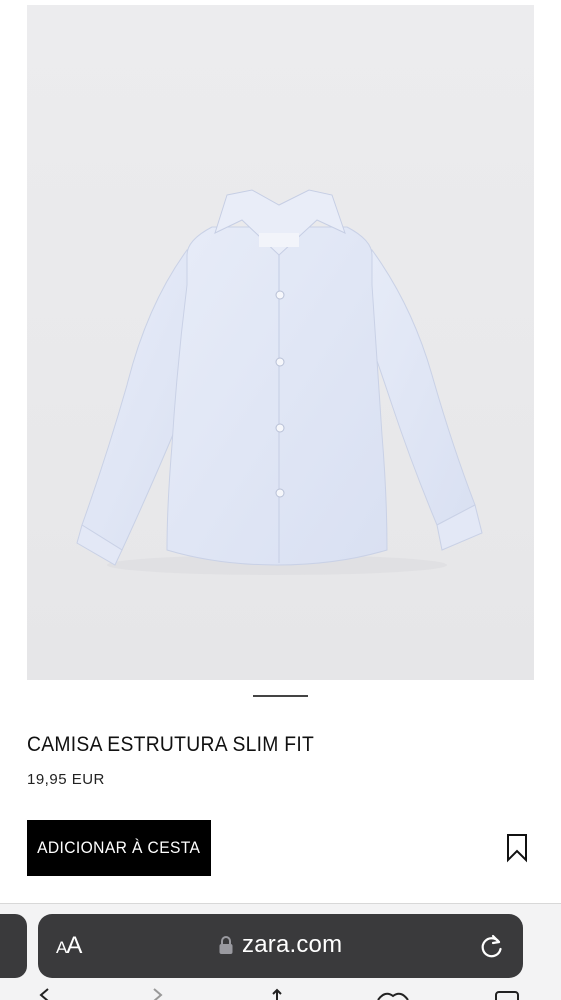 The image size is (561, 1000). Describe the element at coordinates (492, 946) in the screenshot. I see `reload-icon` at that location.